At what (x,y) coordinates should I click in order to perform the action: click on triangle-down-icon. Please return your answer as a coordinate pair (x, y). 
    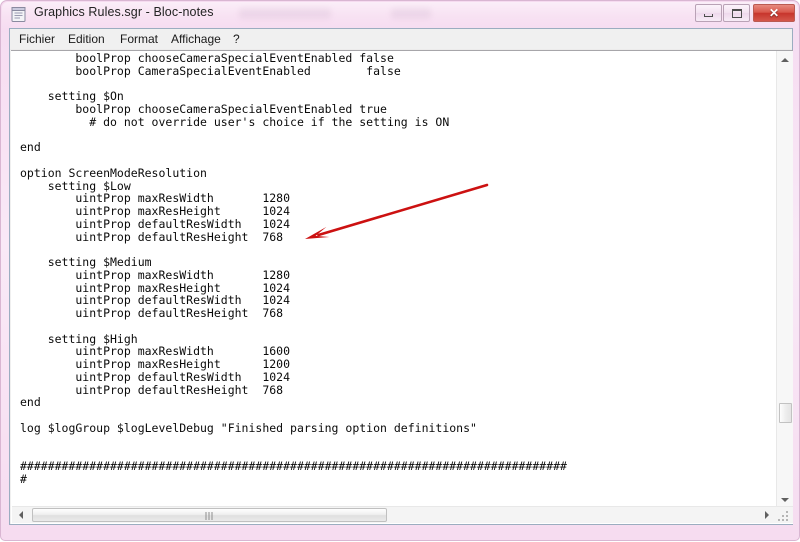
    Looking at the image, I should click on (785, 499).